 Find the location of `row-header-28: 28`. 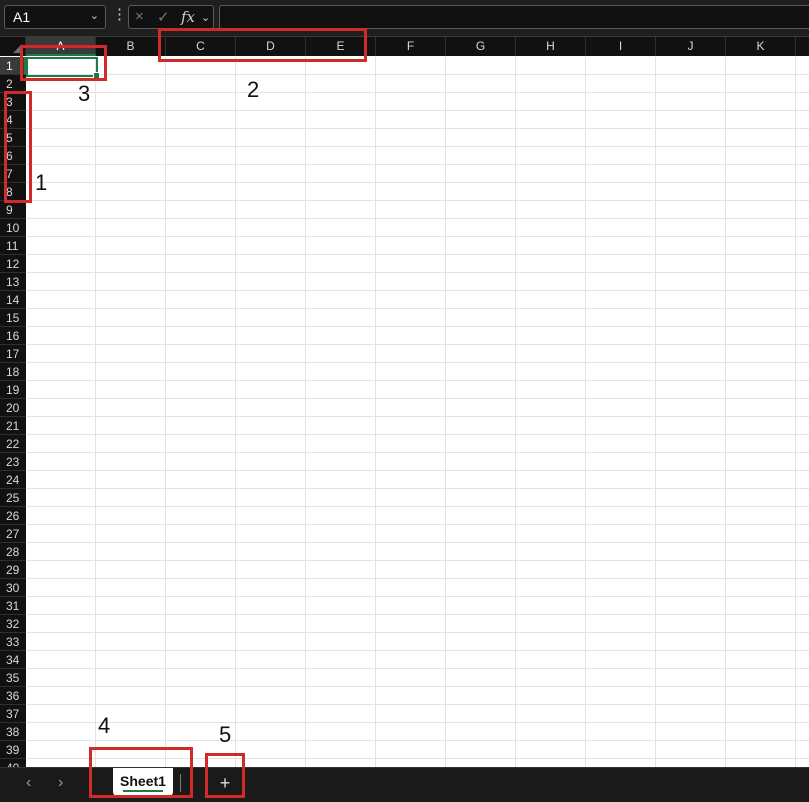

row-header-28: 28 is located at coordinates (13, 552).